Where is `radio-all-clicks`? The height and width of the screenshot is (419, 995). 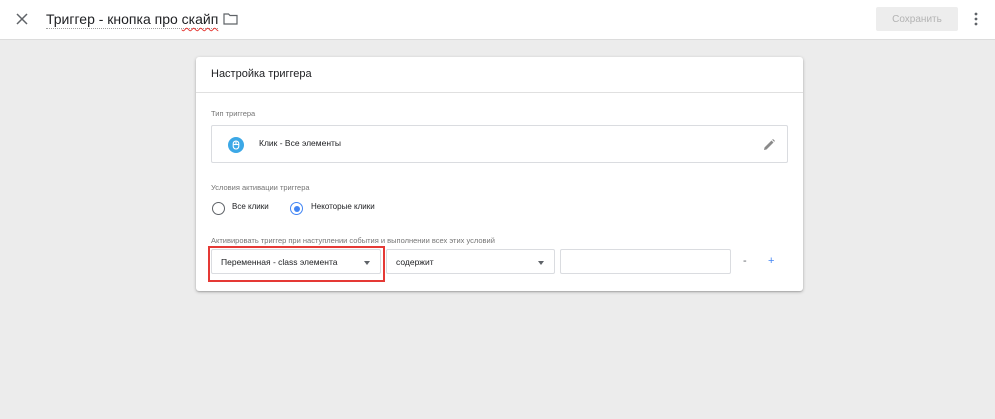
radio-all-clicks is located at coordinates (218, 208).